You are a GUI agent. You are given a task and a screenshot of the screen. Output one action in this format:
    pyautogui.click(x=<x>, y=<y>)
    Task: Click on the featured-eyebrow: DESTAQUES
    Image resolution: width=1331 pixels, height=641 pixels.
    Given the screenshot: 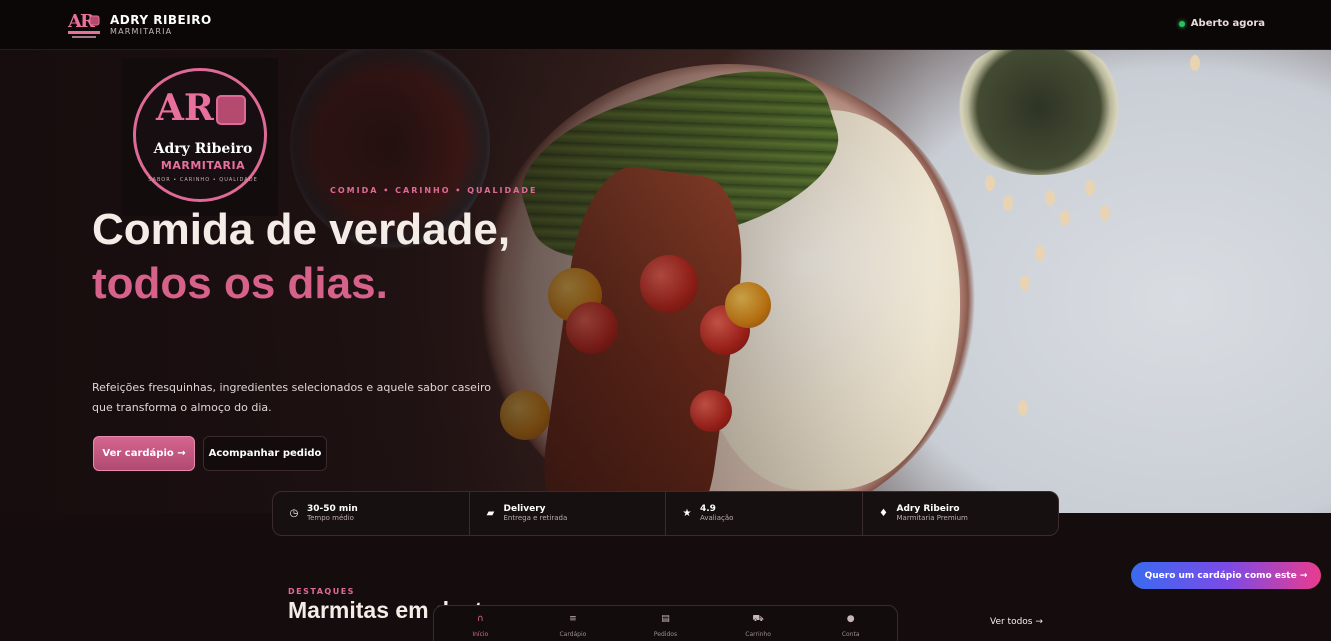 What is the action you would take?
    pyautogui.click(x=321, y=591)
    